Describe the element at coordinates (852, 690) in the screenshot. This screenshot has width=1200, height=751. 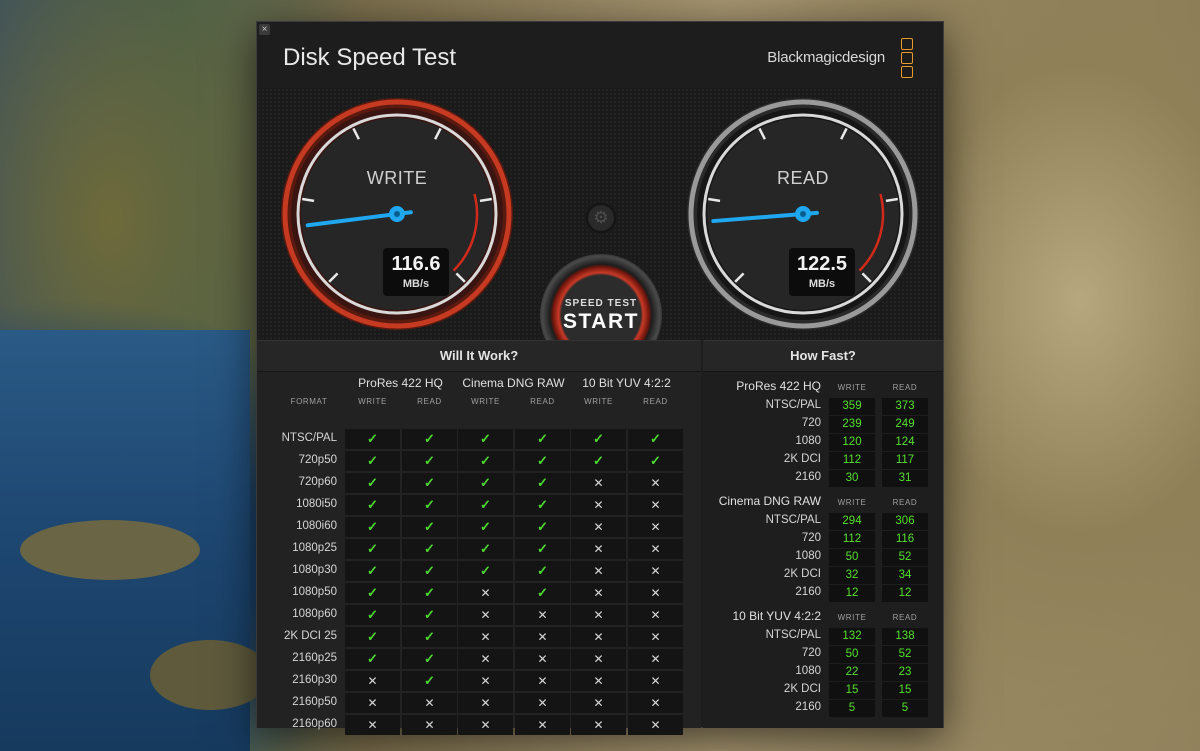
I see `write-speed-cell: 15` at that location.